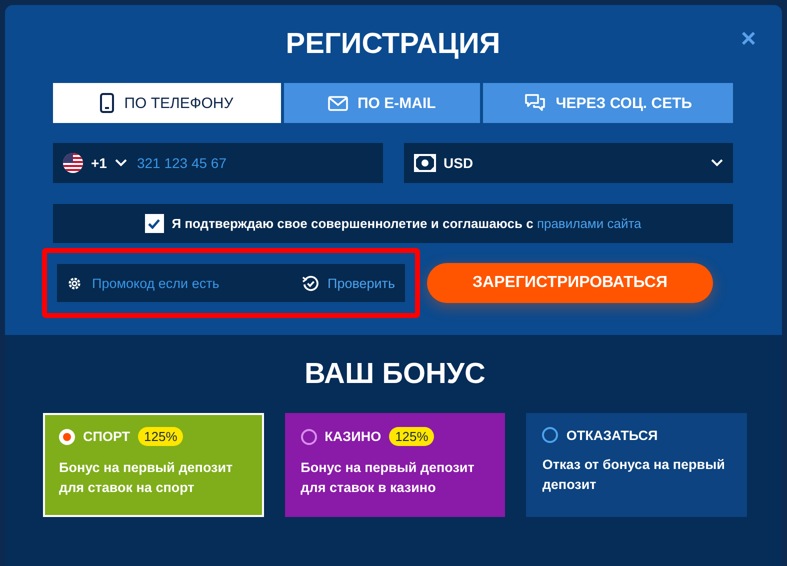 The height and width of the screenshot is (566, 787). I want to click on phone-icon, so click(107, 103).